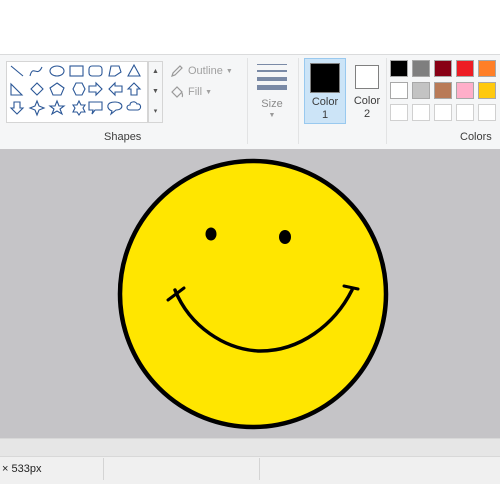  What do you see at coordinates (79, 89) in the screenshot?
I see `hexagon-icon` at bounding box center [79, 89].